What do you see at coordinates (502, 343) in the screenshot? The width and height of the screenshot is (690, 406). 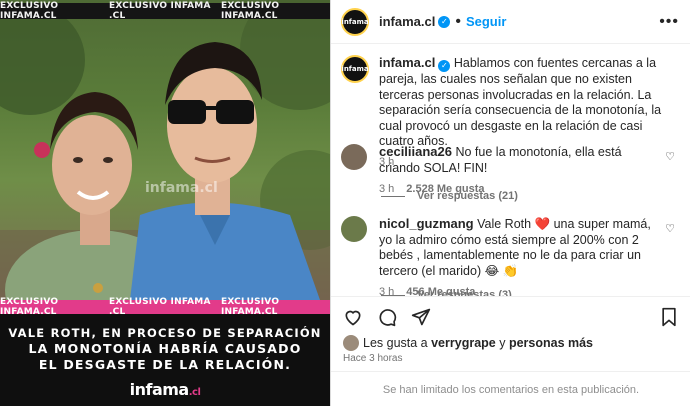 I see `likes-and: y` at bounding box center [502, 343].